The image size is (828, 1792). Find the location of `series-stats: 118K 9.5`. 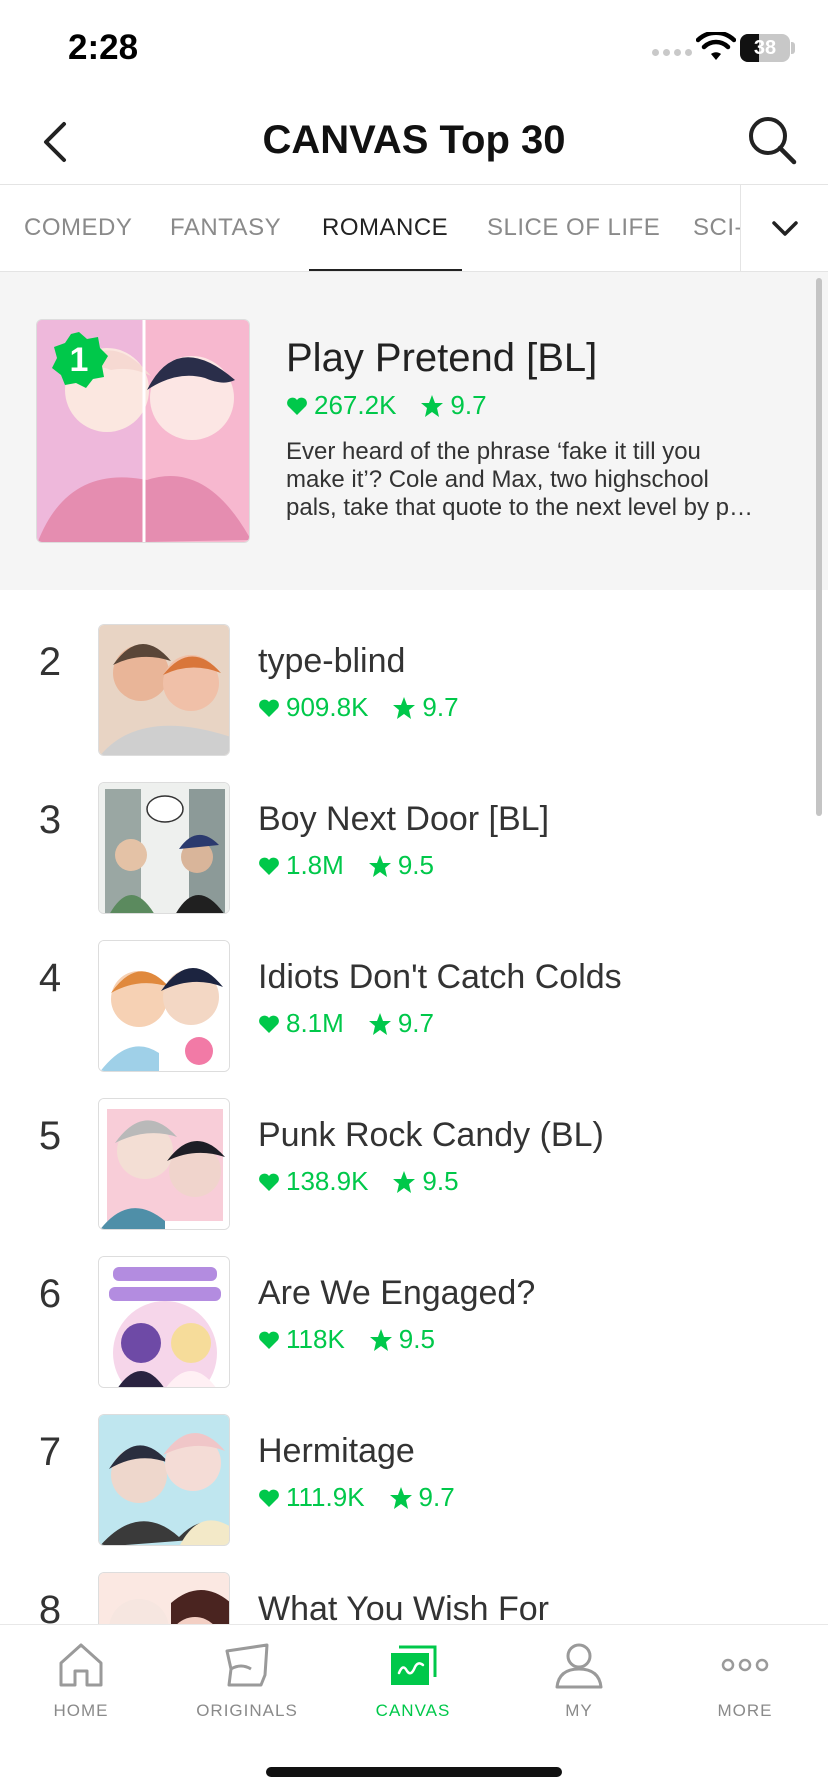

series-stats: 118K 9.5 is located at coordinates (346, 1339).